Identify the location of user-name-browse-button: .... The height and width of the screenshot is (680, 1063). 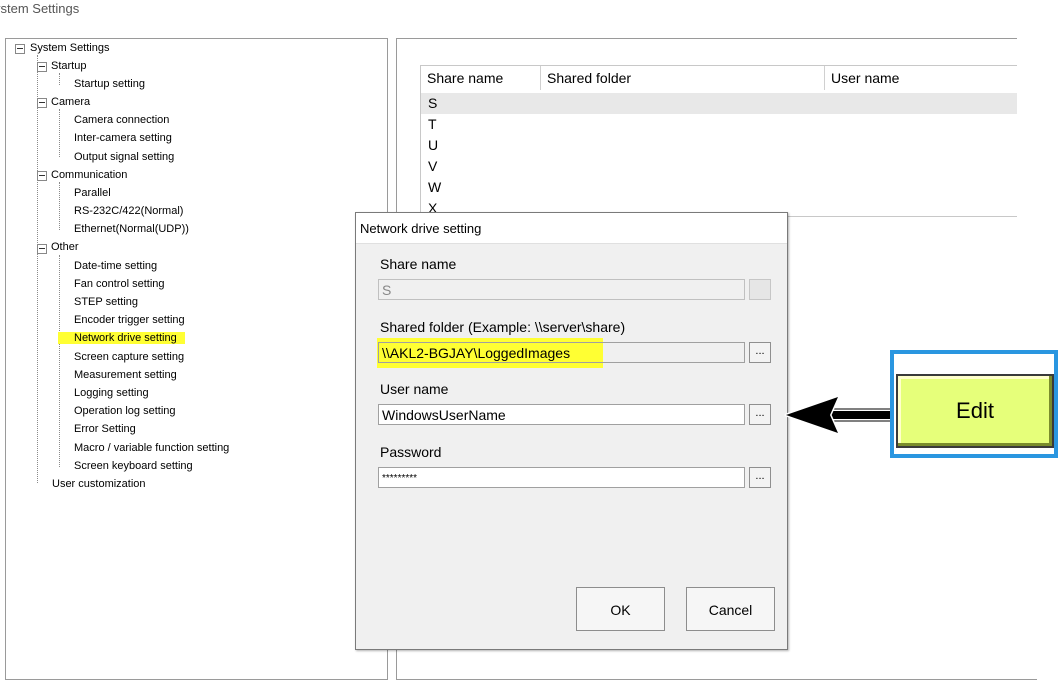
(760, 414).